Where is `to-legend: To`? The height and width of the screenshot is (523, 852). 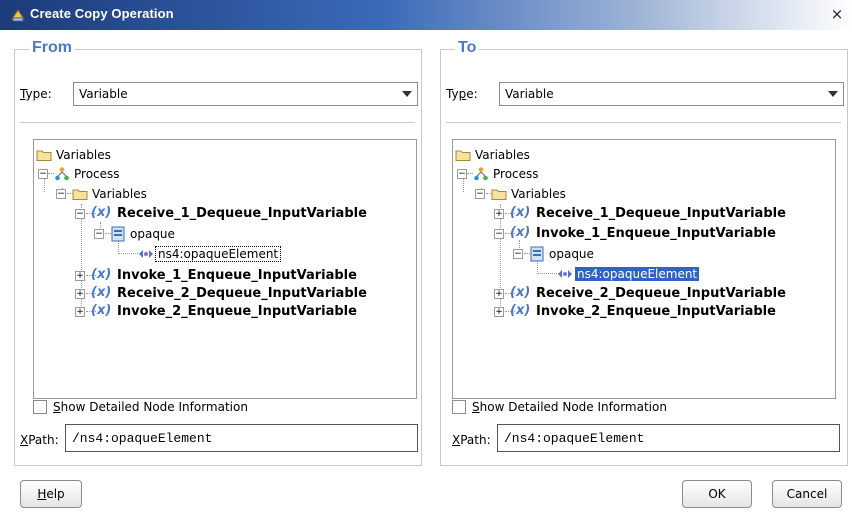
to-legend: To is located at coordinates (467, 48).